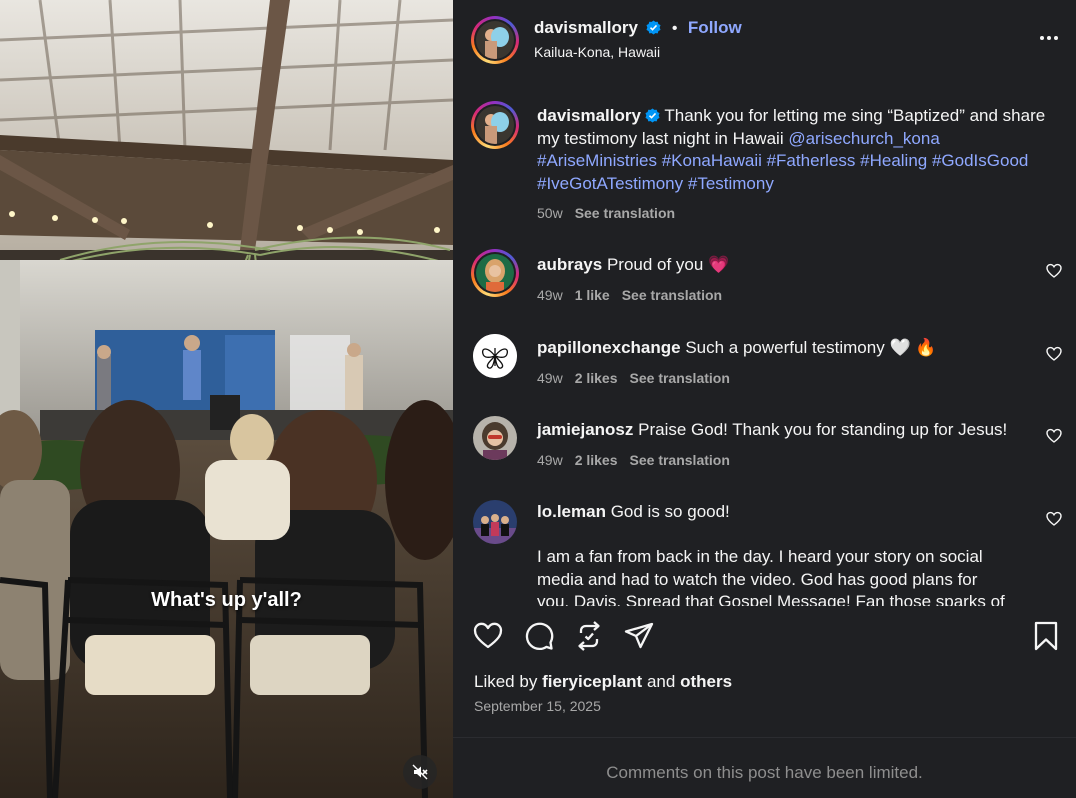 Image resolution: width=1076 pixels, height=798 pixels. I want to click on comment-username: aubrays, so click(569, 264).